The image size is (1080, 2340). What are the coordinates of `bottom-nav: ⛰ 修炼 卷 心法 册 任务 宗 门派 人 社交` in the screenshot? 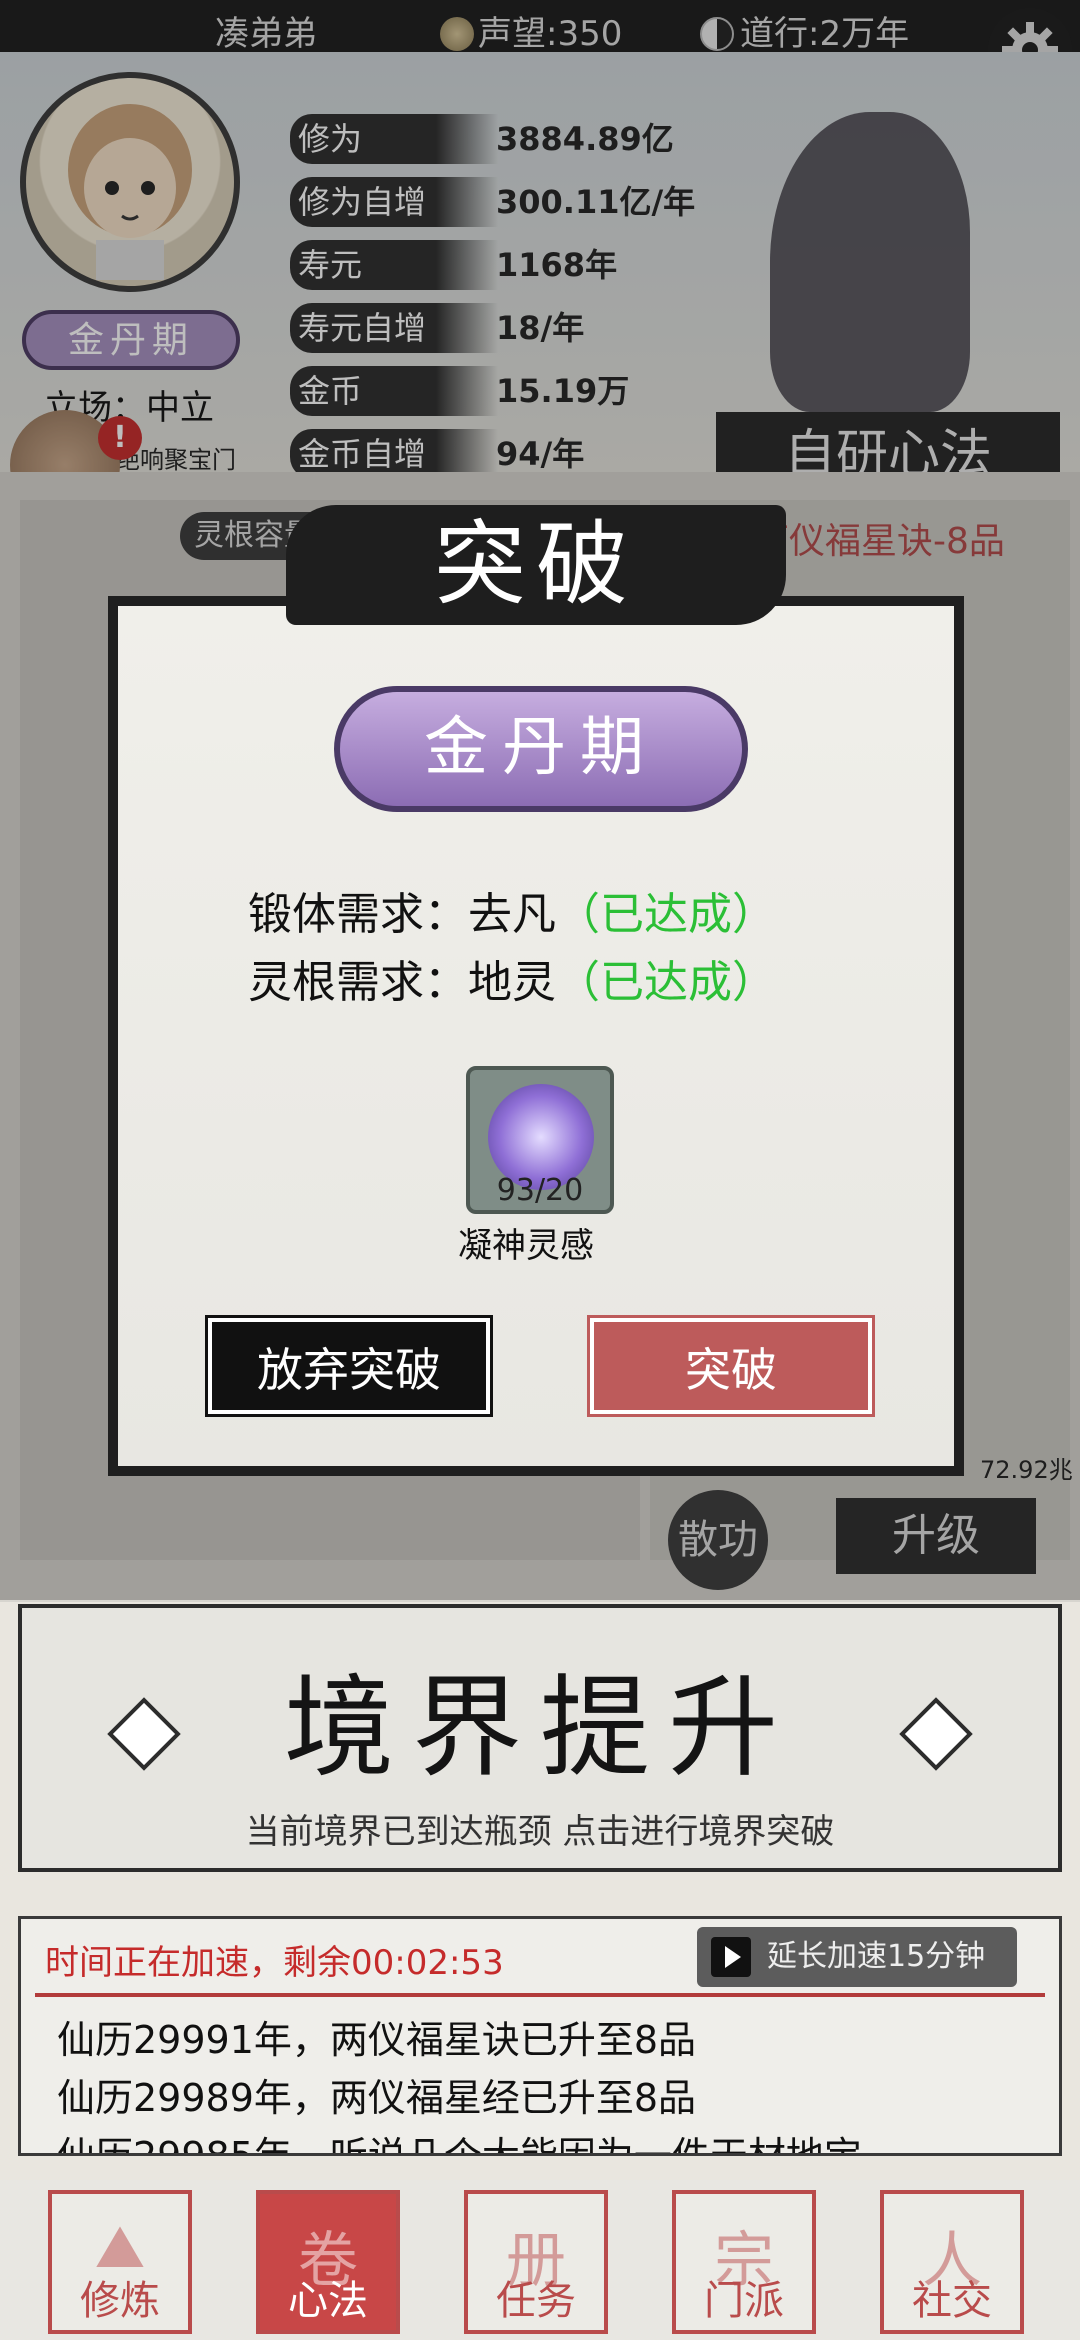 It's located at (540, 2260).